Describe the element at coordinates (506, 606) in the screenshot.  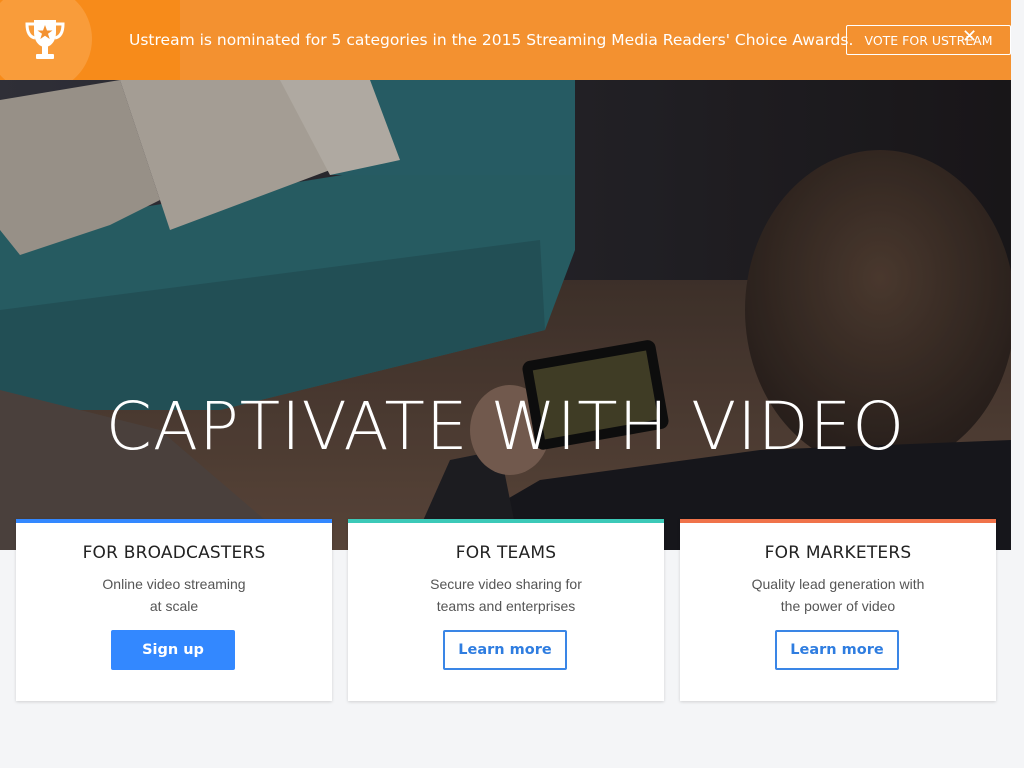
I see `card-description-line2: teams and enterprises` at that location.